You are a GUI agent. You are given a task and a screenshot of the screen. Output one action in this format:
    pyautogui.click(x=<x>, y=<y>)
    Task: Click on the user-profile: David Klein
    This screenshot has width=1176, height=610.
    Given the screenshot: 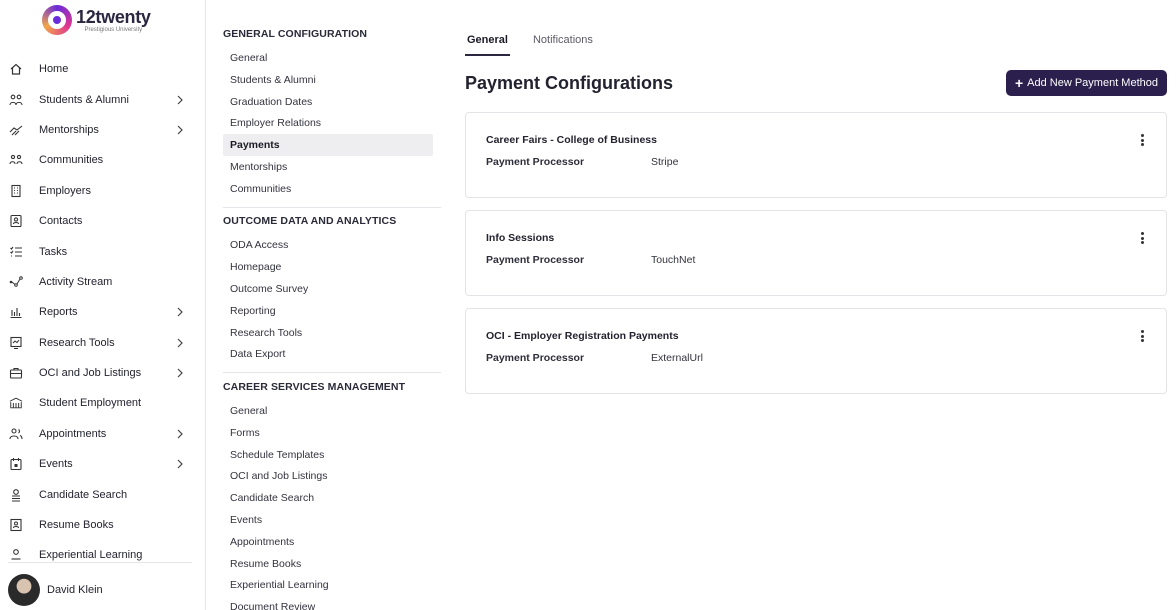 What is the action you would take?
    pyautogui.click(x=103, y=590)
    